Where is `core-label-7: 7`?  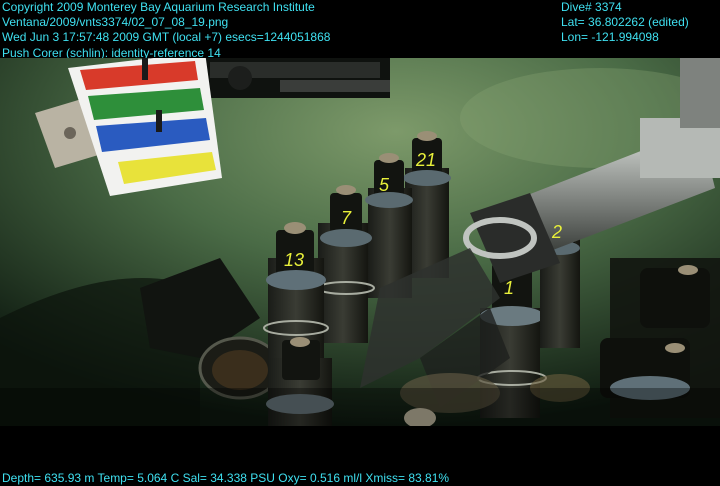
core-label-7: 7 is located at coordinates (346, 218).